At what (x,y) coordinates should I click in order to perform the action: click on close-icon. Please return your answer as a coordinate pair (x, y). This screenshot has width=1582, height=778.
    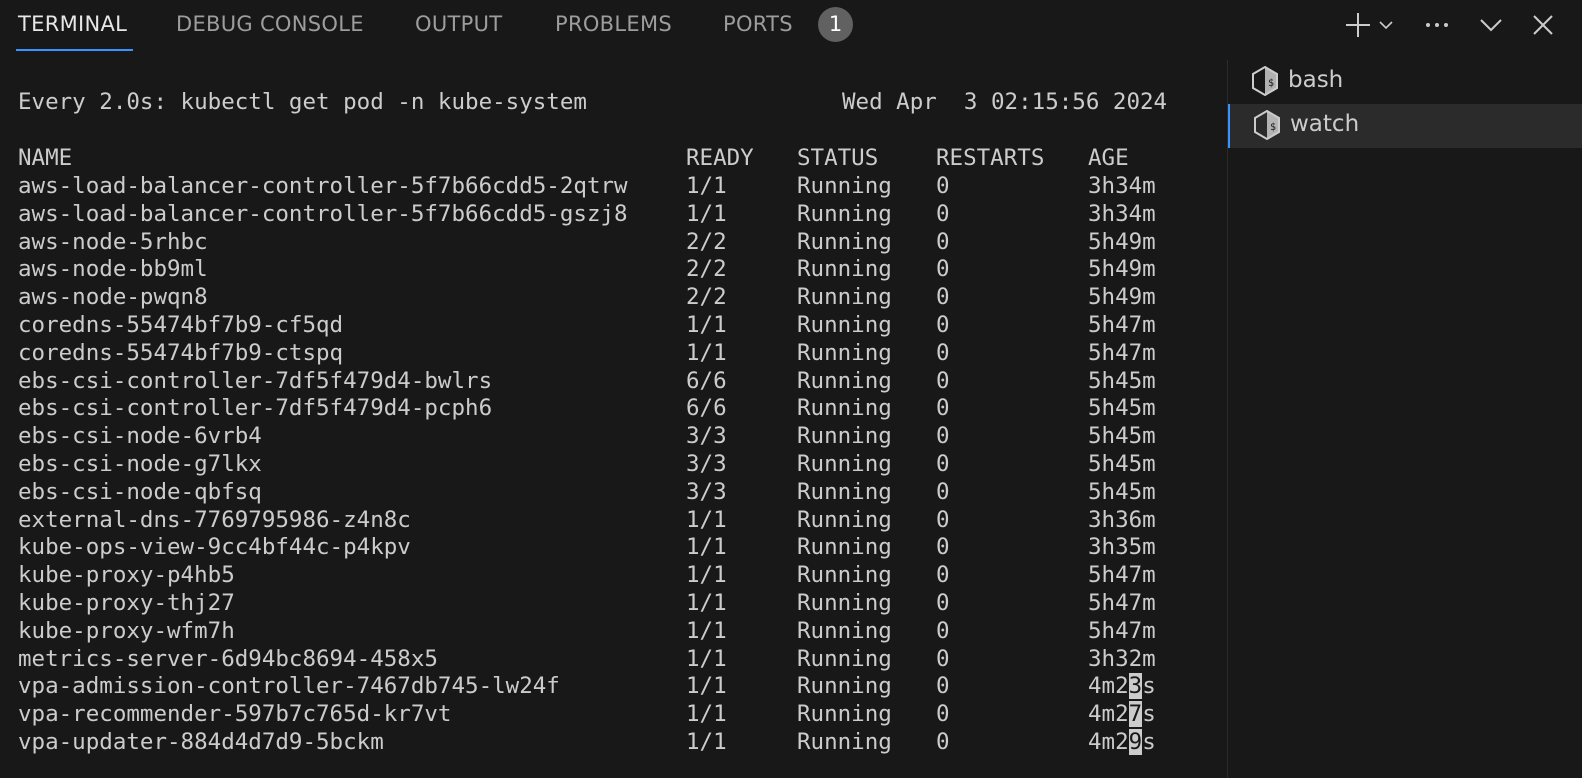
    Looking at the image, I should click on (1543, 25).